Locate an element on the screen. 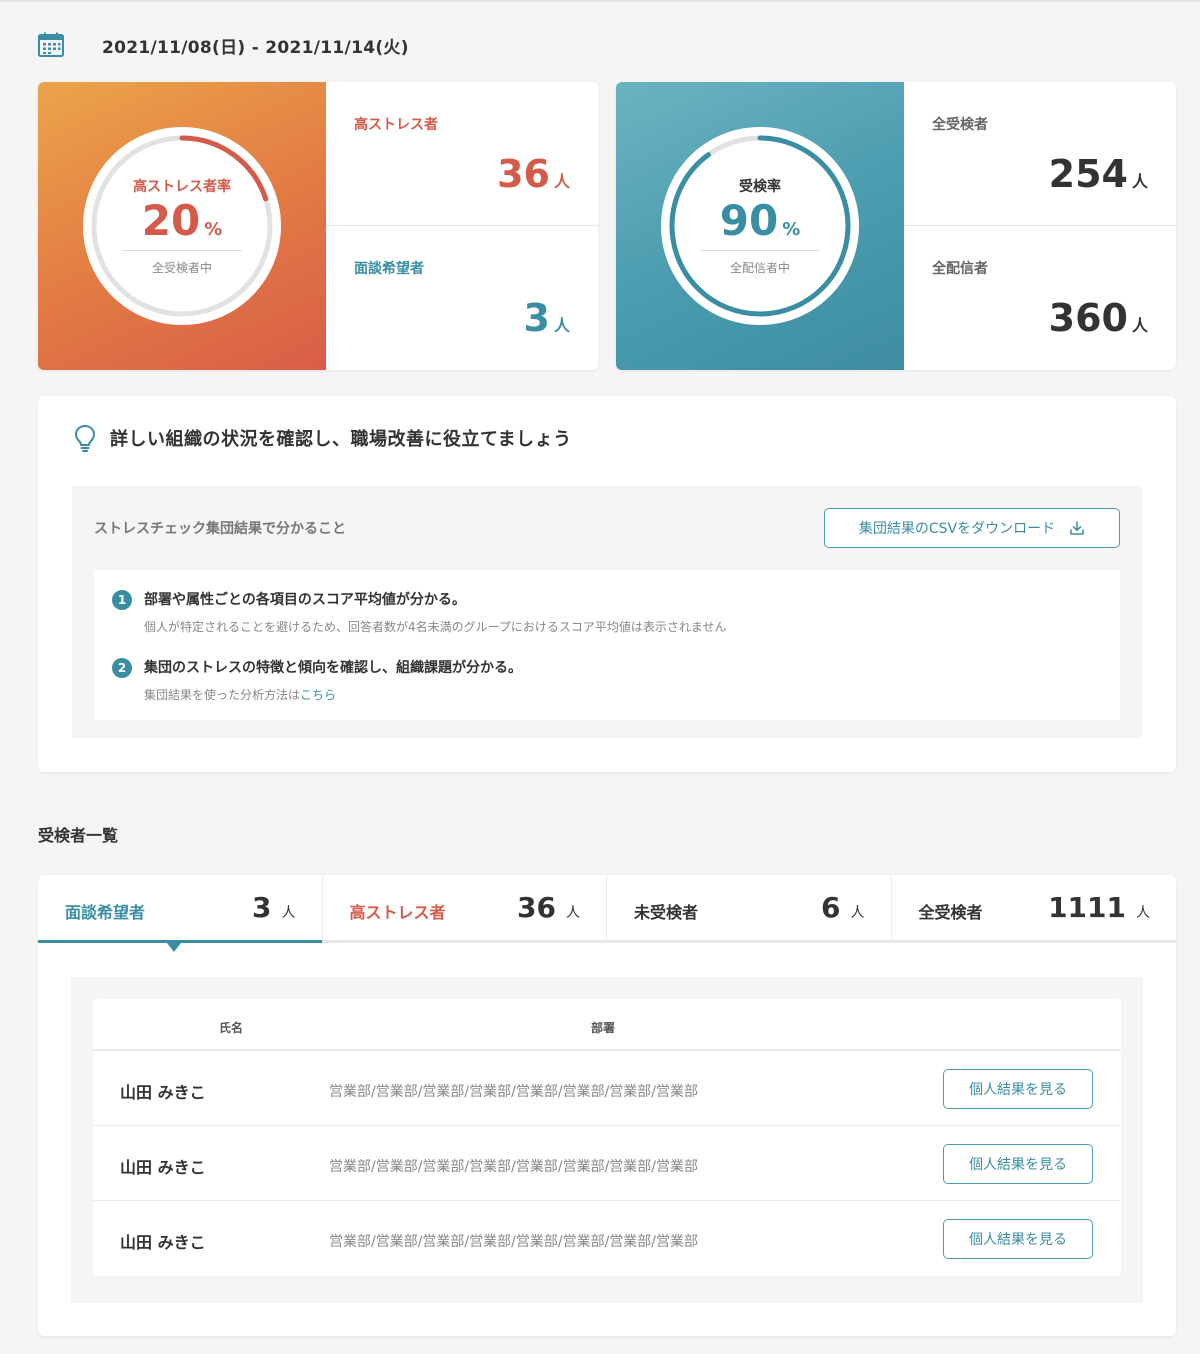  stat-label: 全配信者 is located at coordinates (960, 269).